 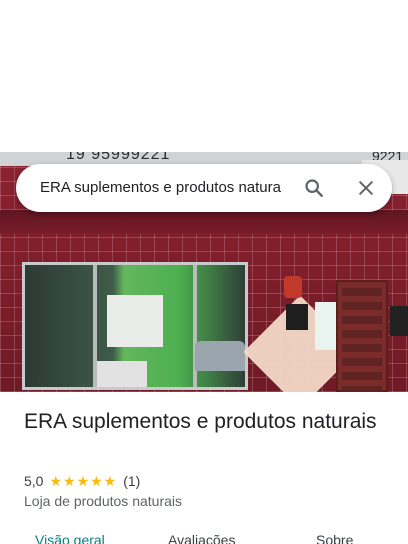 I want to click on search-input: ERA suplementos e produtos natura, so click(x=165, y=188).